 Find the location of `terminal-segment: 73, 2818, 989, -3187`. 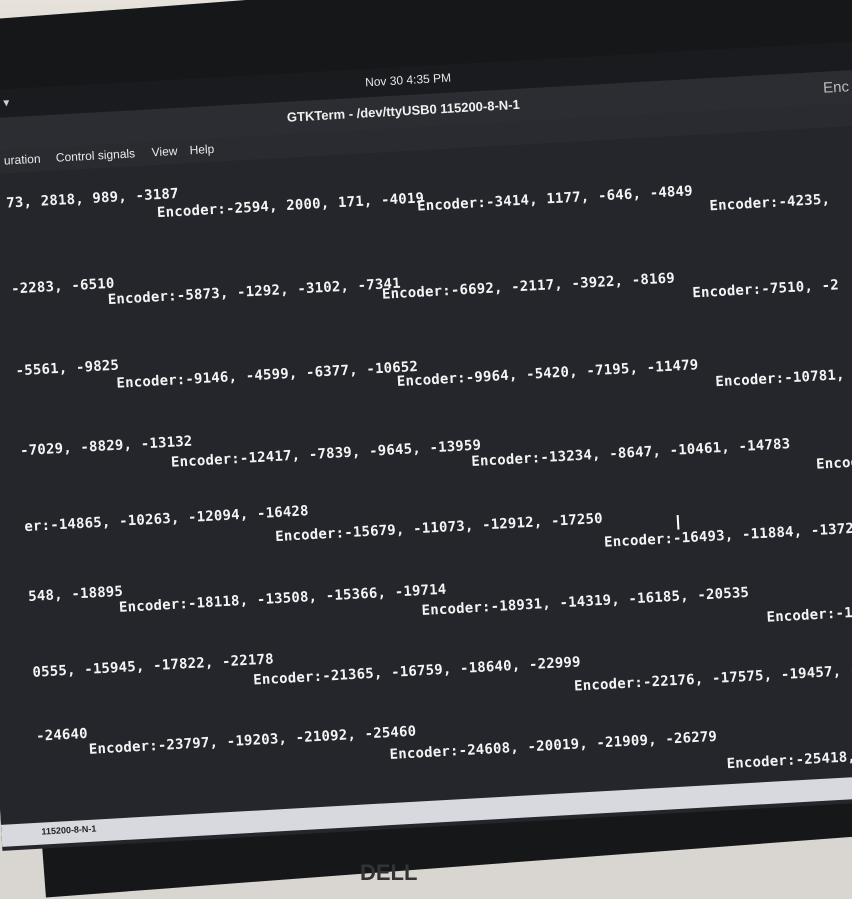

terminal-segment: 73, 2818, 989, -3187 is located at coordinates (92, 198).